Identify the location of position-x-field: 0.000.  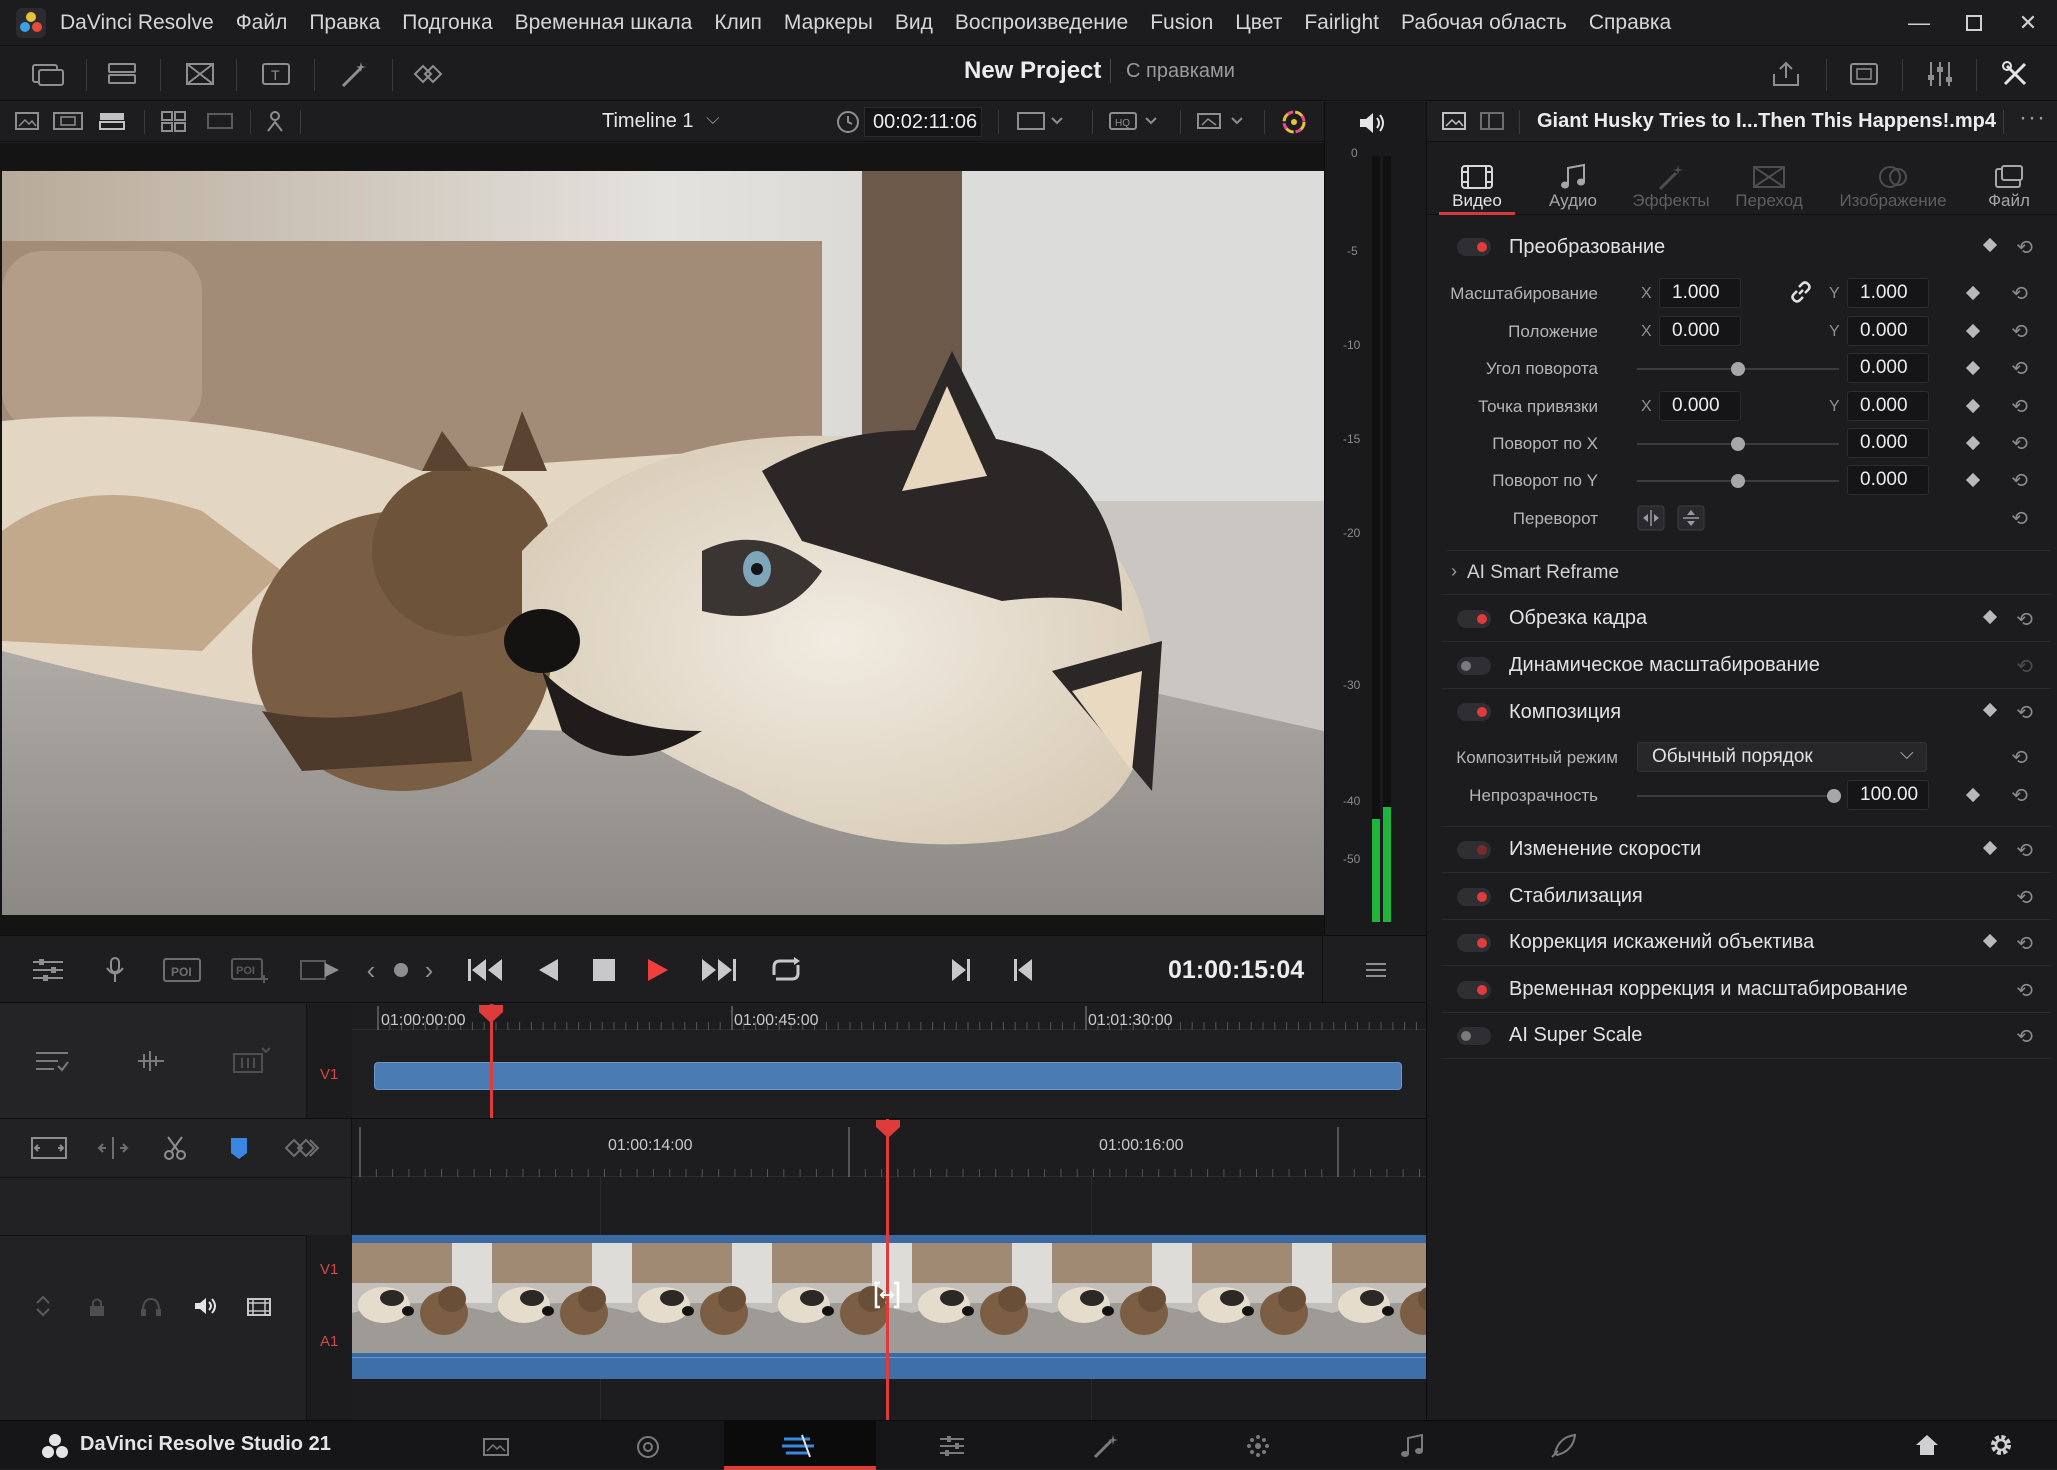
(1700, 331).